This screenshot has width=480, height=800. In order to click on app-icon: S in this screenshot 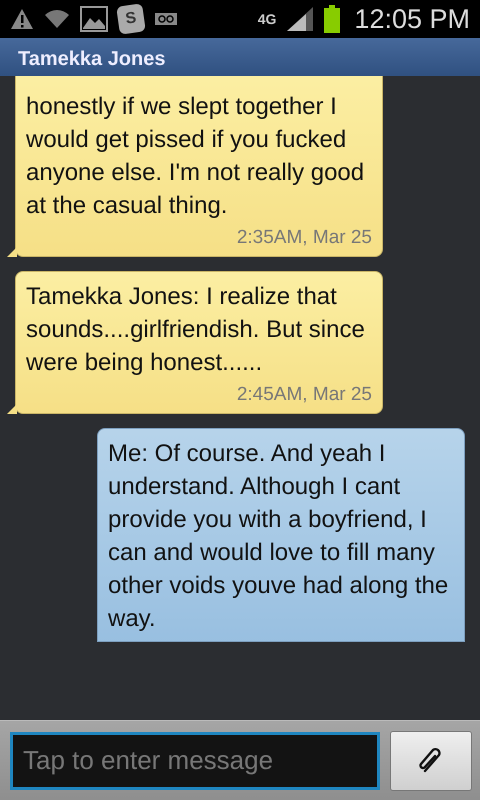, I will do `click(131, 19)`.